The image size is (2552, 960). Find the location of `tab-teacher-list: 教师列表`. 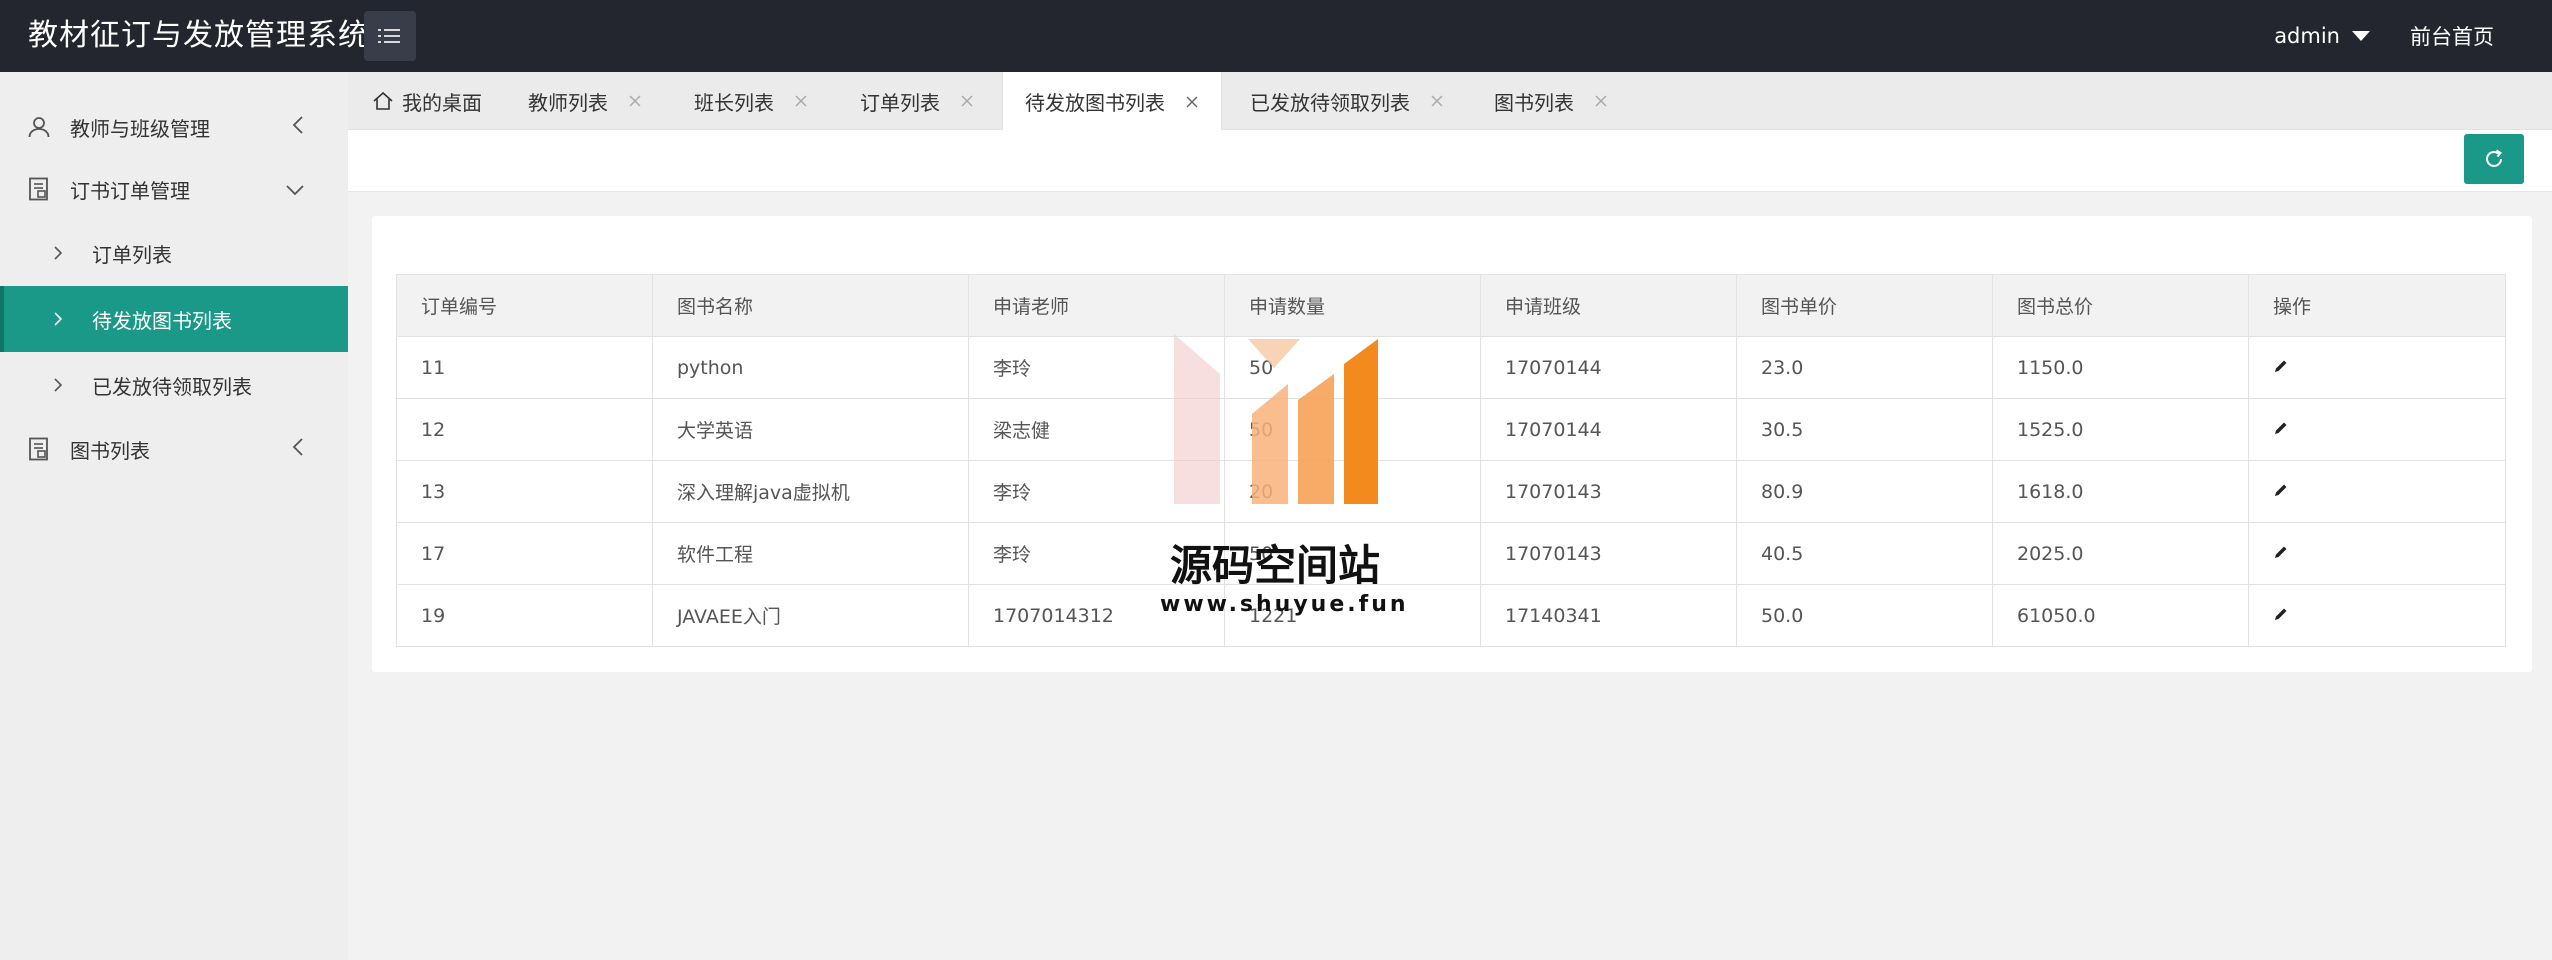

tab-teacher-list: 教师列表 is located at coordinates (585, 101).